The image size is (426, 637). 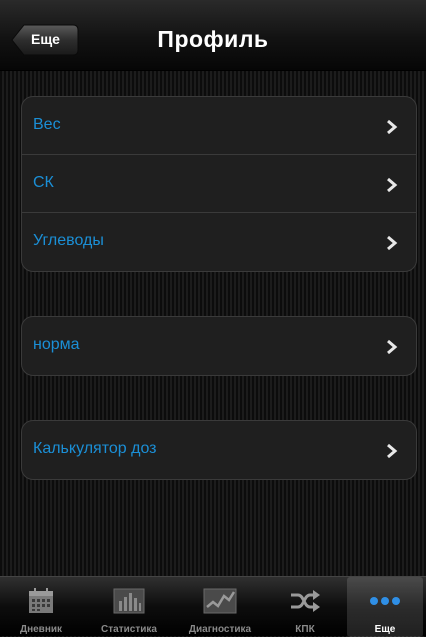 I want to click on shuffle-icon, so click(x=305, y=601).